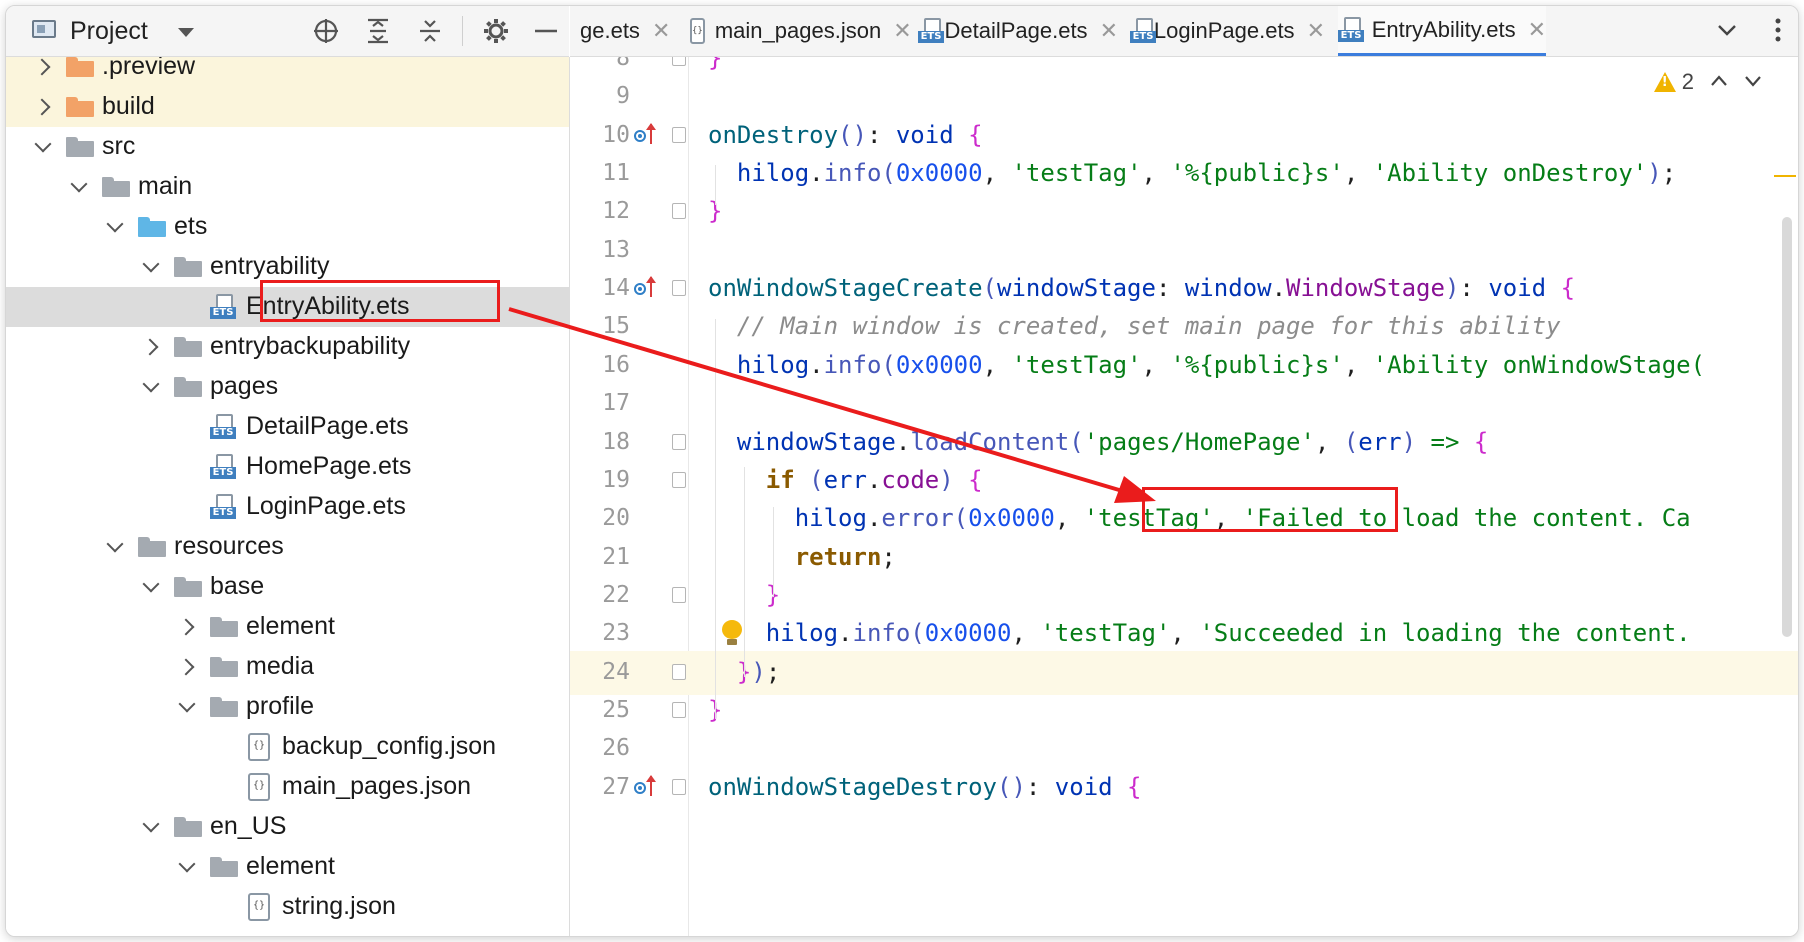 This screenshot has height=942, width=1804. I want to click on annotation-arrow, so click(832, 405).